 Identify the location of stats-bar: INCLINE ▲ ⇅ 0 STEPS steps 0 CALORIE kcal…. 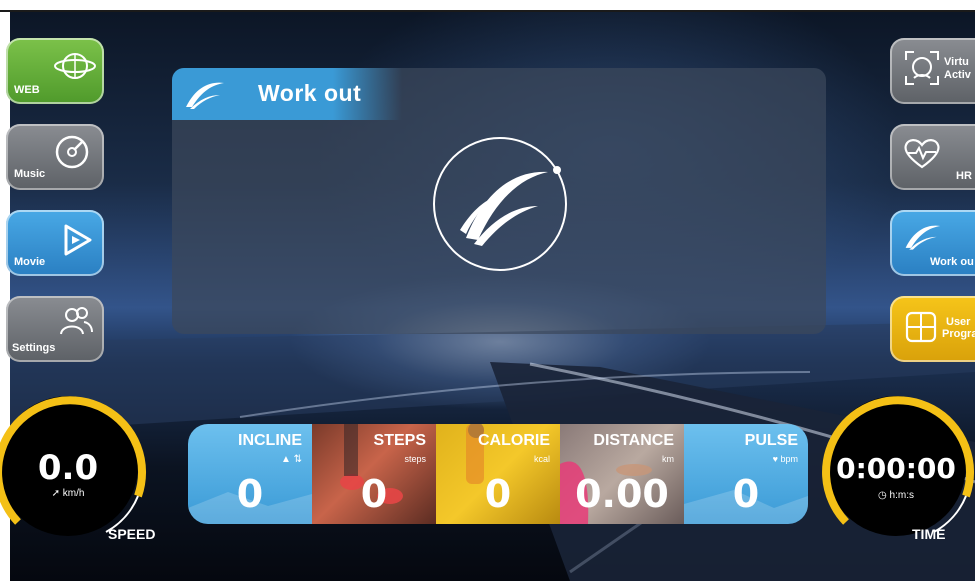
(498, 474).